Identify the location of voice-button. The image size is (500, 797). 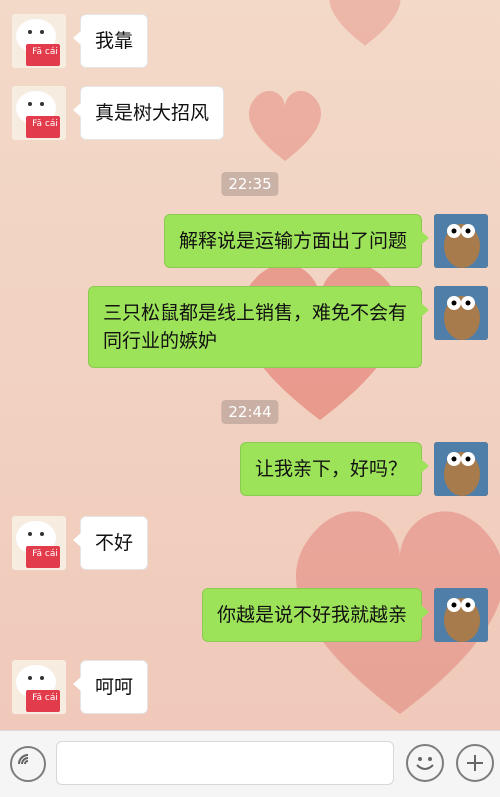
(28, 764).